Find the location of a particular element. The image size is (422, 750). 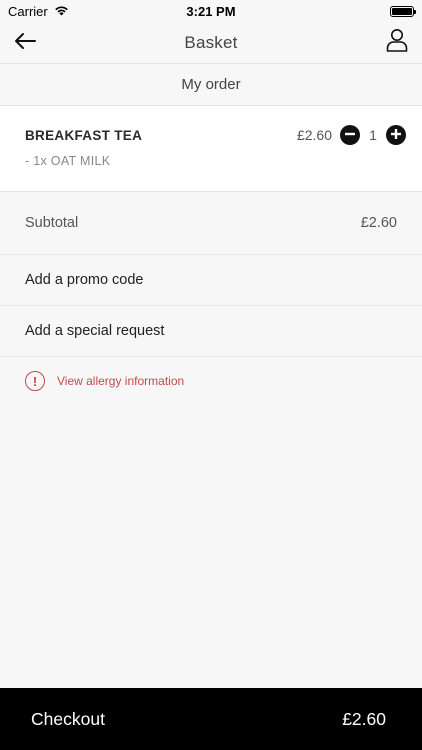

checkout-button: Checkout £2.60 is located at coordinates (211, 719).